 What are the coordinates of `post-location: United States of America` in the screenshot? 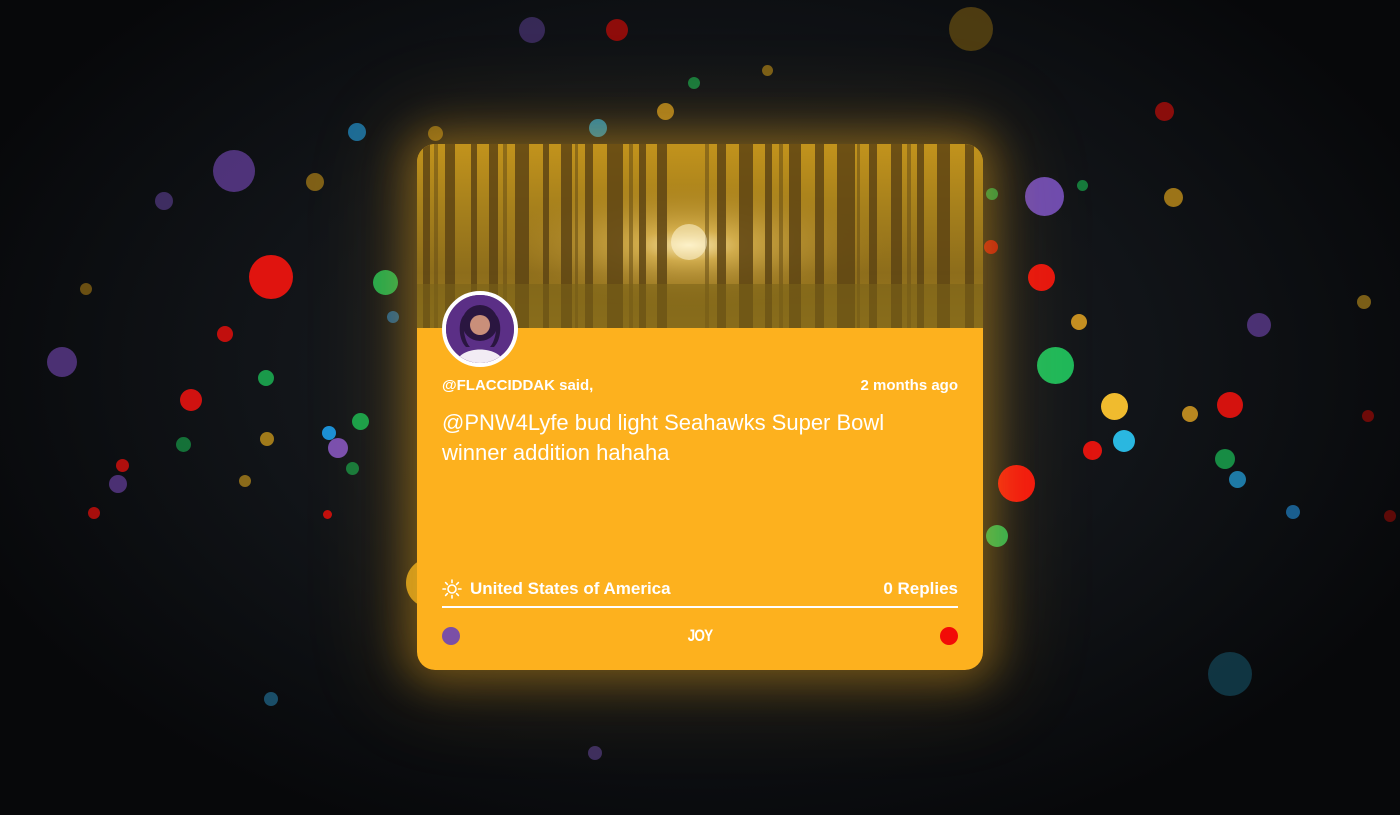 It's located at (556, 589).